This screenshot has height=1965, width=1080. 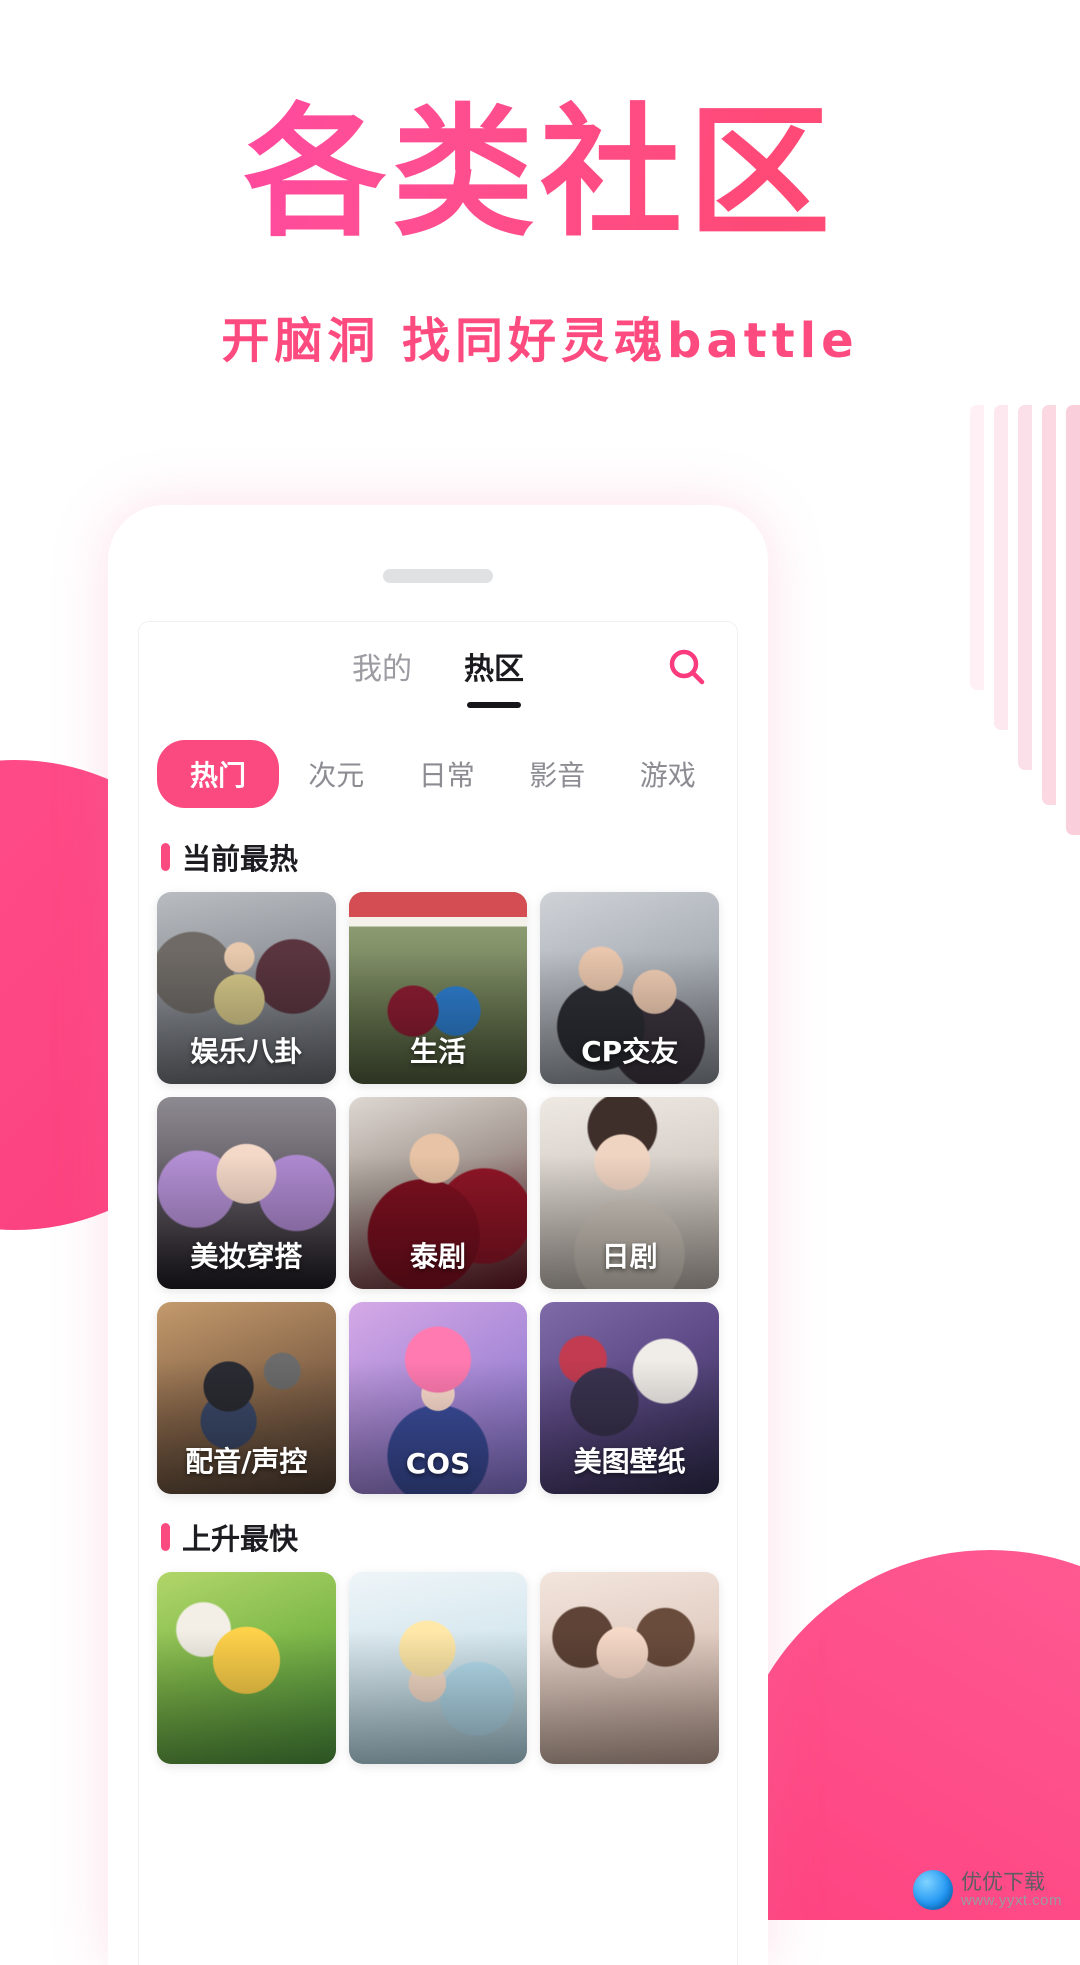 What do you see at coordinates (1015, 620) in the screenshot?
I see `decor-stripes-right` at bounding box center [1015, 620].